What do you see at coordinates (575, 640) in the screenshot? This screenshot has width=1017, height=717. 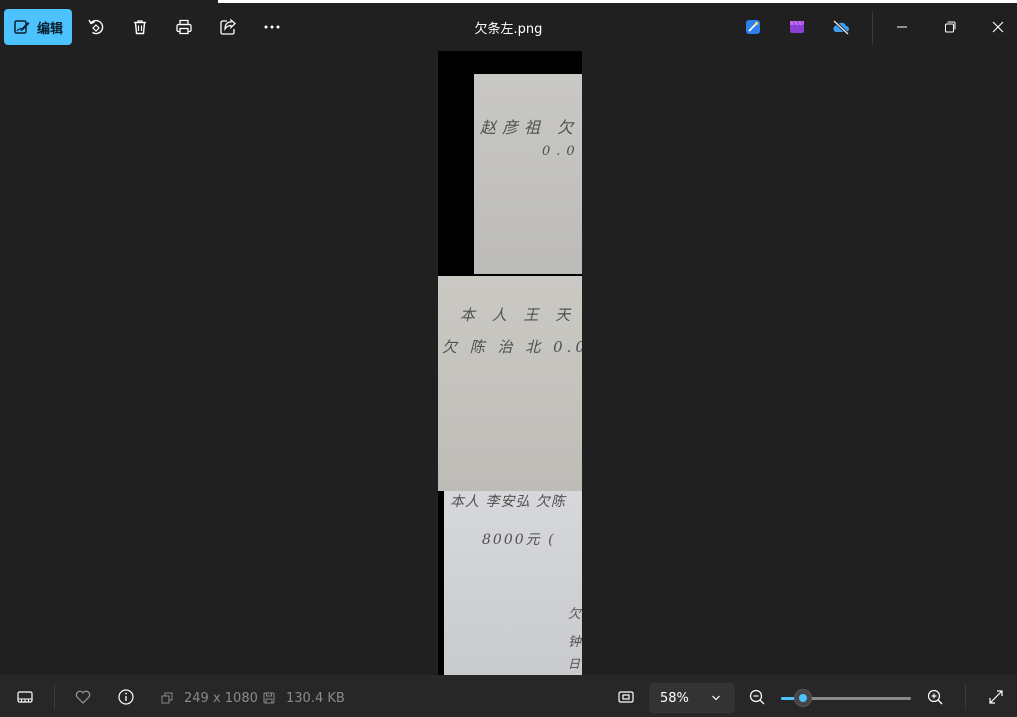 I see `note3-line4: 钟` at bounding box center [575, 640].